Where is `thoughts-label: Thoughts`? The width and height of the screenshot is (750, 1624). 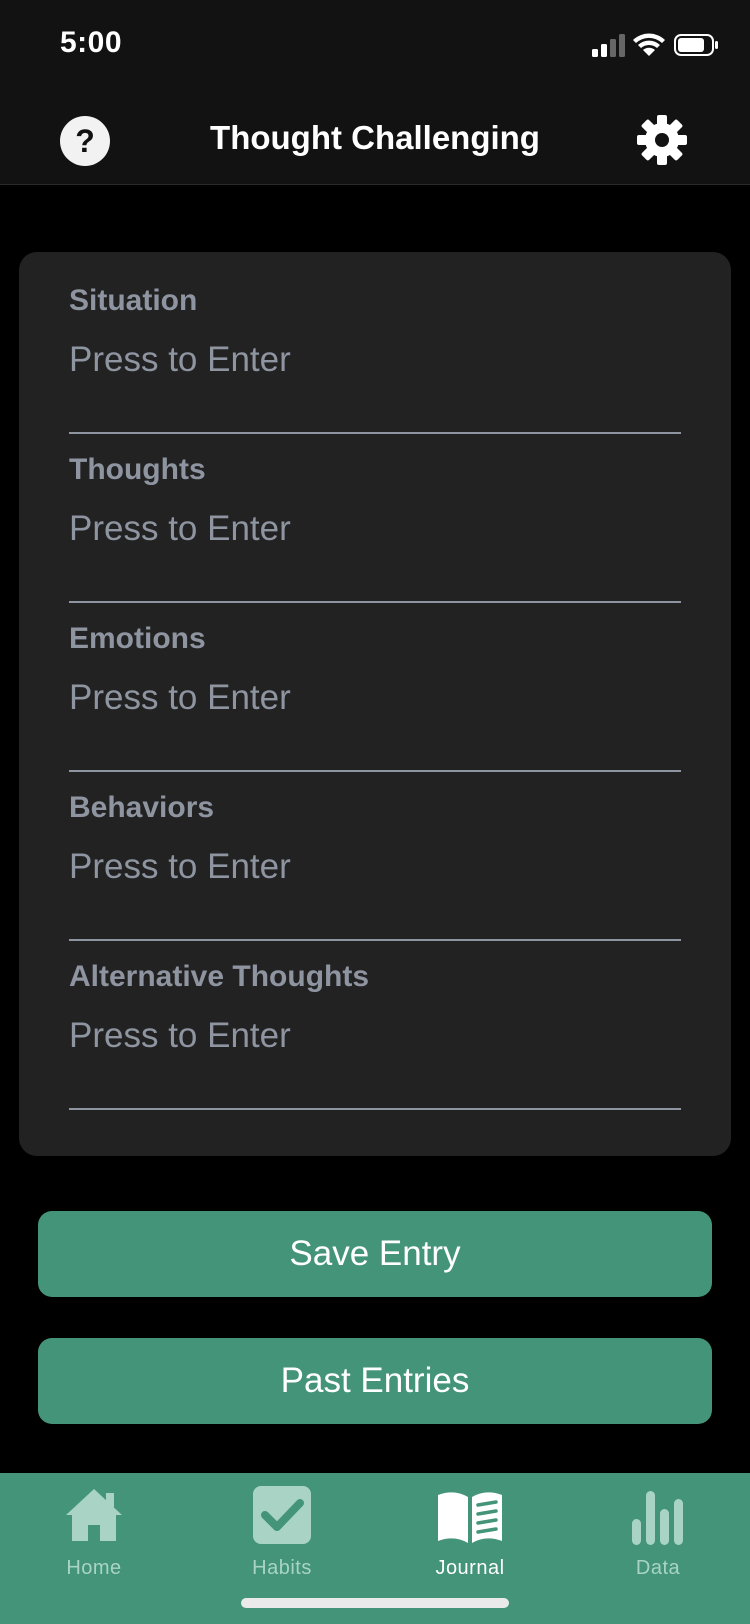 thoughts-label: Thoughts is located at coordinates (137, 469).